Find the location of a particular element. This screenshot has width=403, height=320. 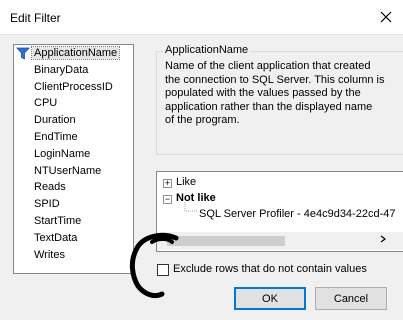

column-item-duration: Duration is located at coordinates (73, 120).